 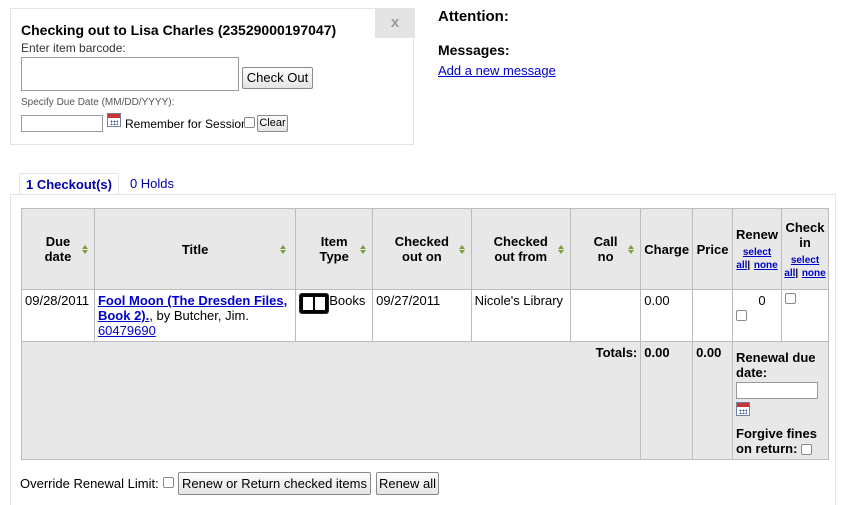 What do you see at coordinates (777, 390) in the screenshot?
I see `renewal-due-input` at bounding box center [777, 390].